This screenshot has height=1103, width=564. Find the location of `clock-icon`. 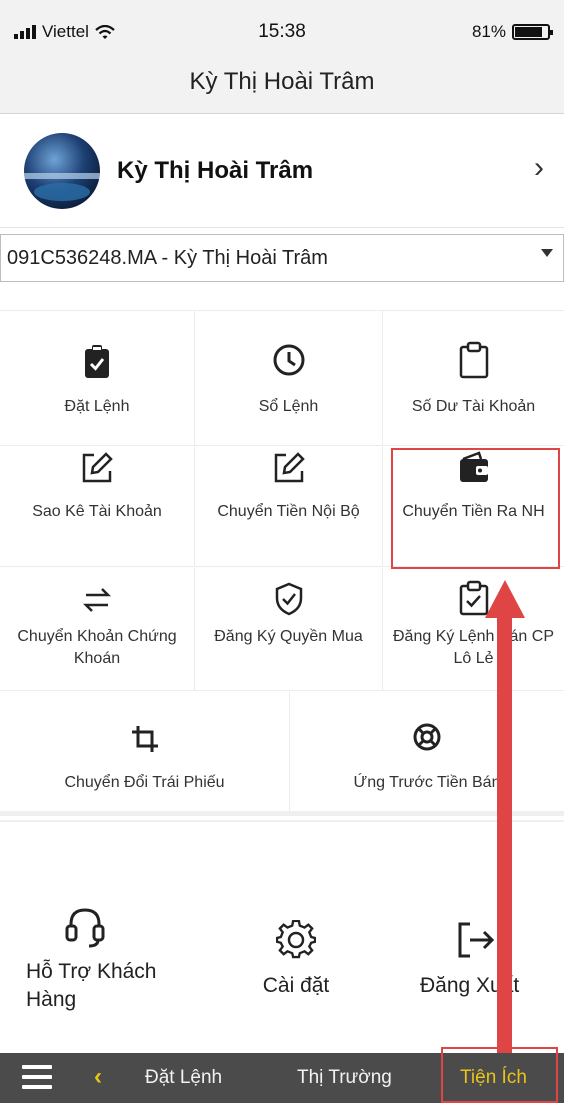

clock-icon is located at coordinates (288, 360).